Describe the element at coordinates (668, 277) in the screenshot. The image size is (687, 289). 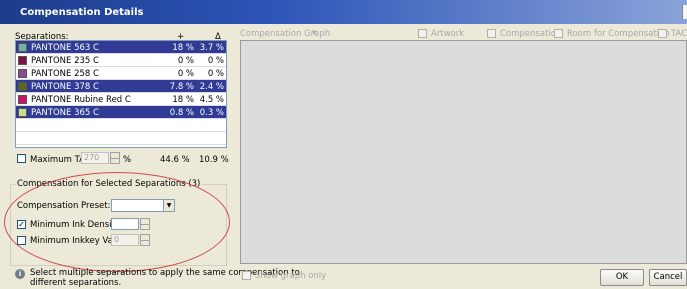
I see `cancel-button: Cancel` at that location.